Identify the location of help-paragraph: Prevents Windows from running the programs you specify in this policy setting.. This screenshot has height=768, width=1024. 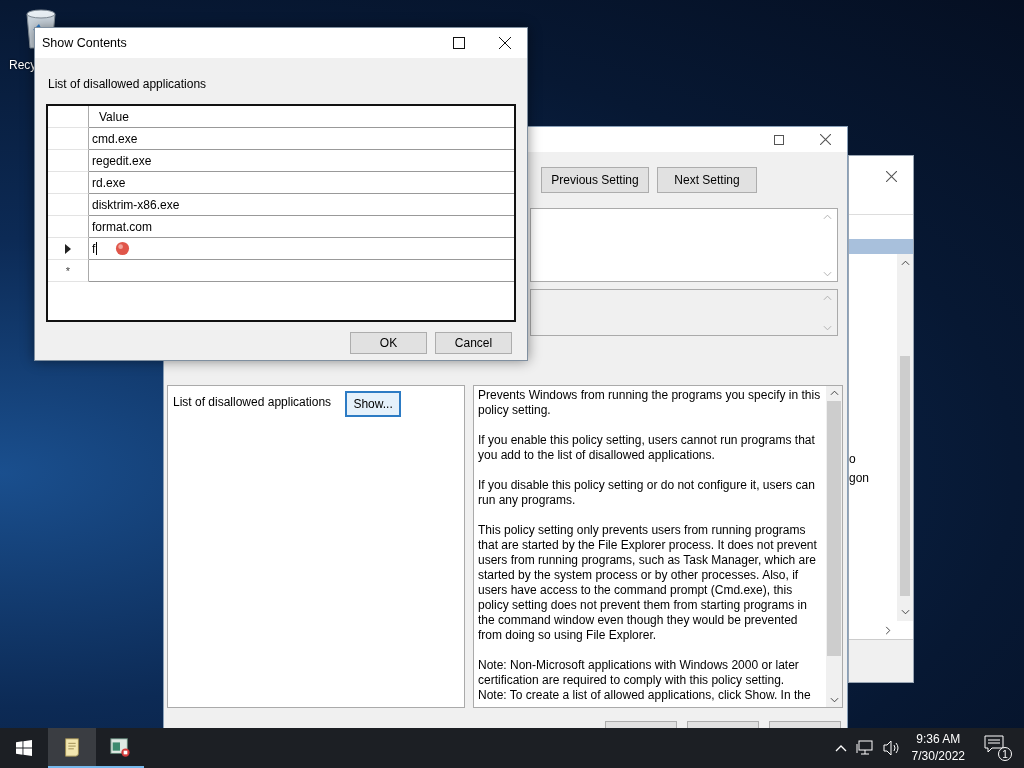
(650, 403).